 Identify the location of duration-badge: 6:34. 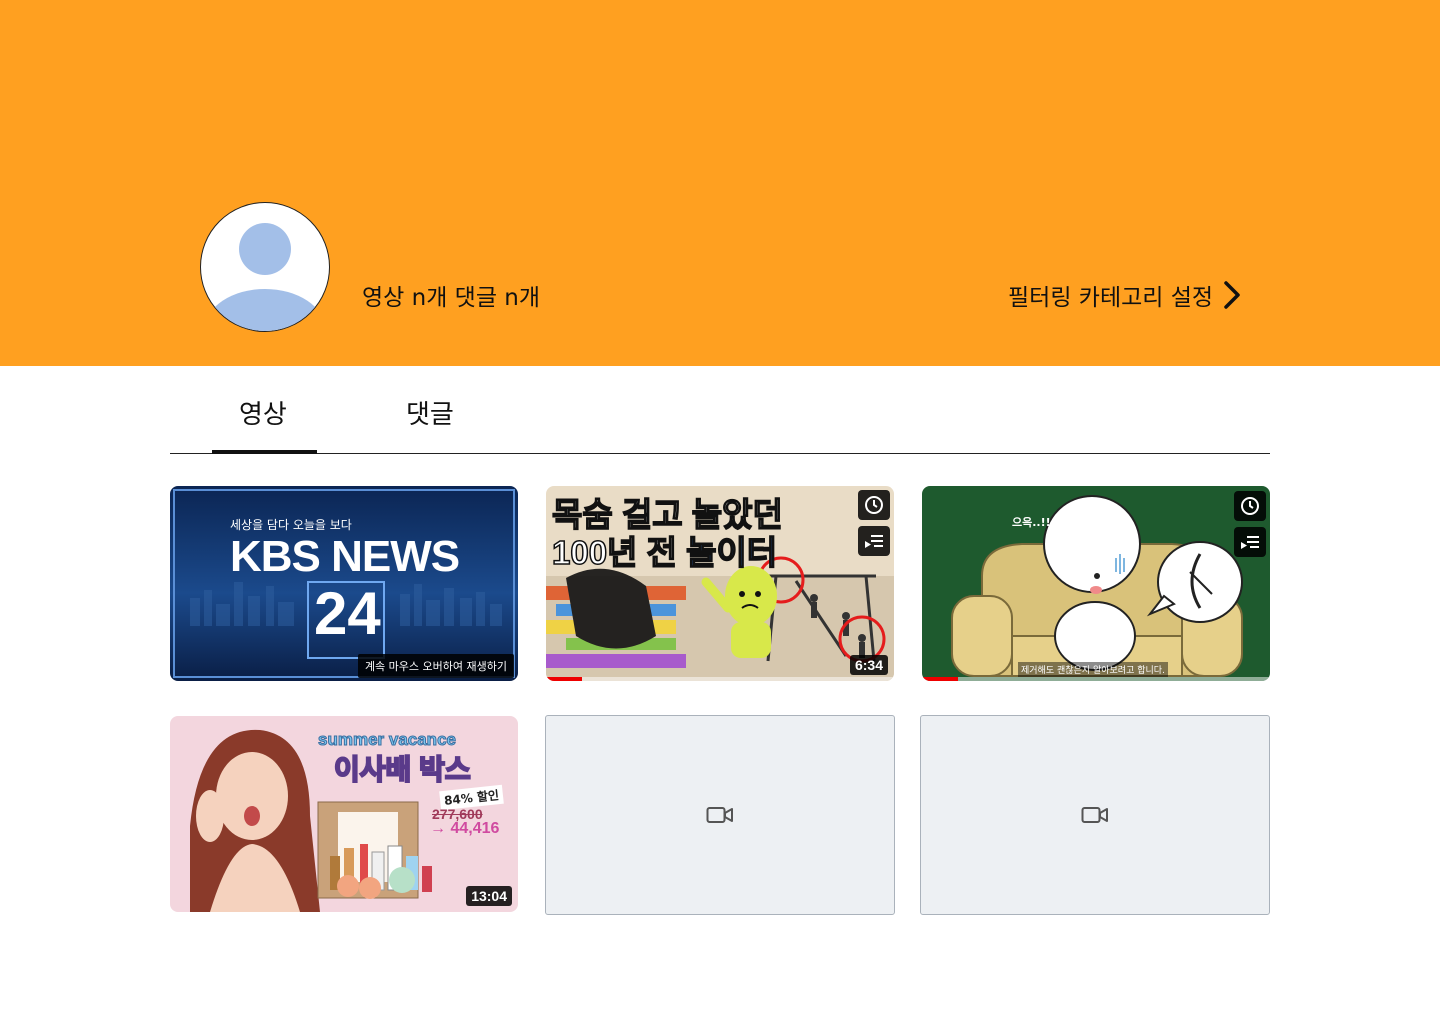
(868, 665).